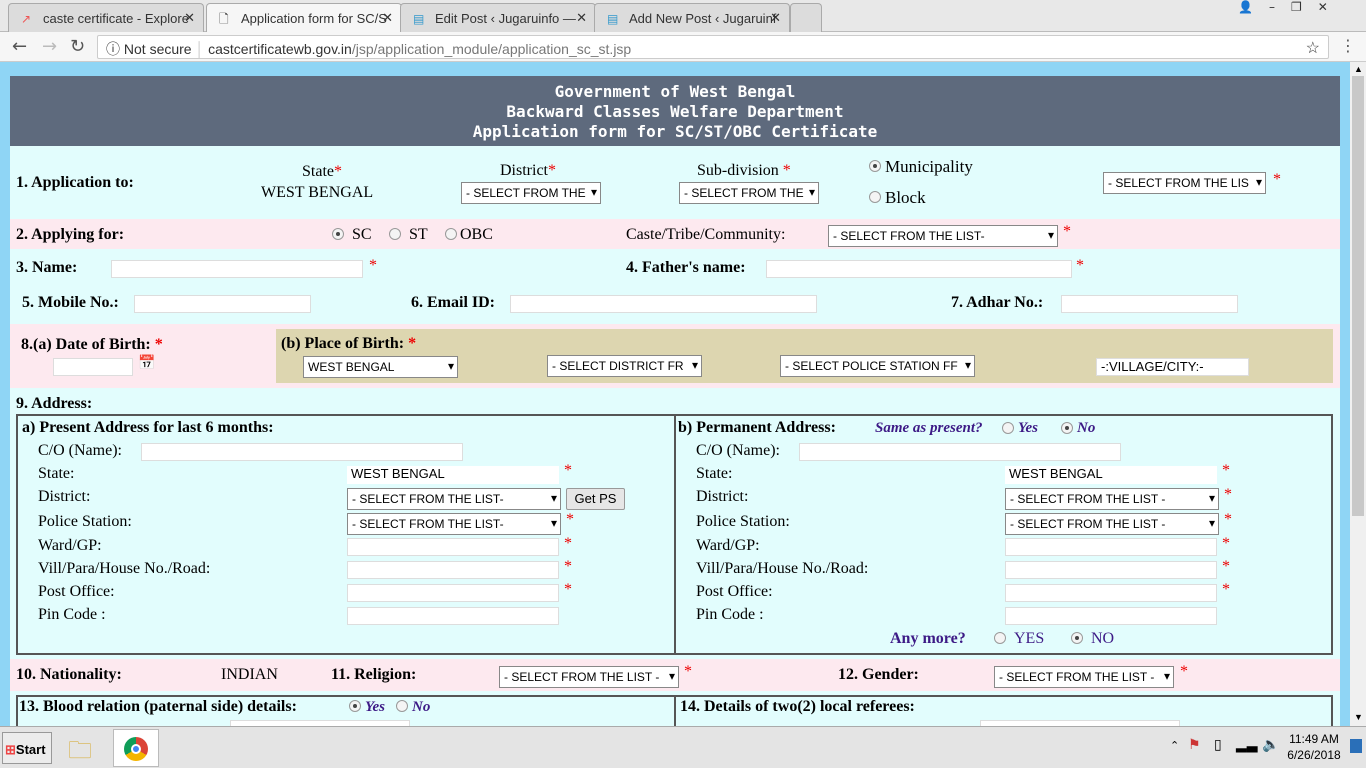  I want to click on perm-ward-label: Ward/GP:, so click(728, 545).